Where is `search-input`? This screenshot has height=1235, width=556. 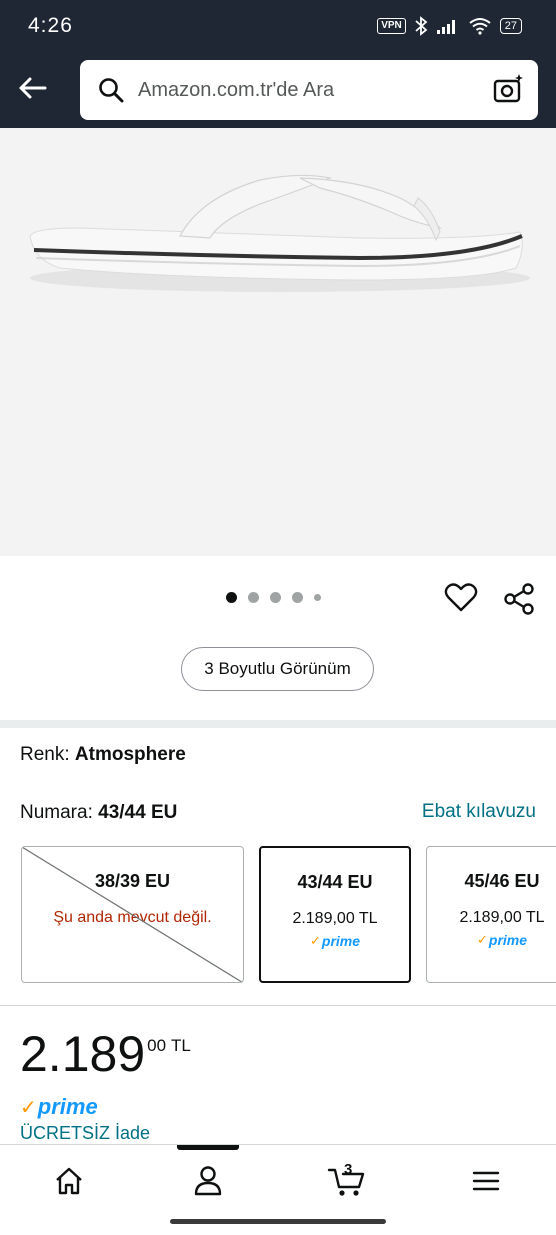 search-input is located at coordinates (303, 90).